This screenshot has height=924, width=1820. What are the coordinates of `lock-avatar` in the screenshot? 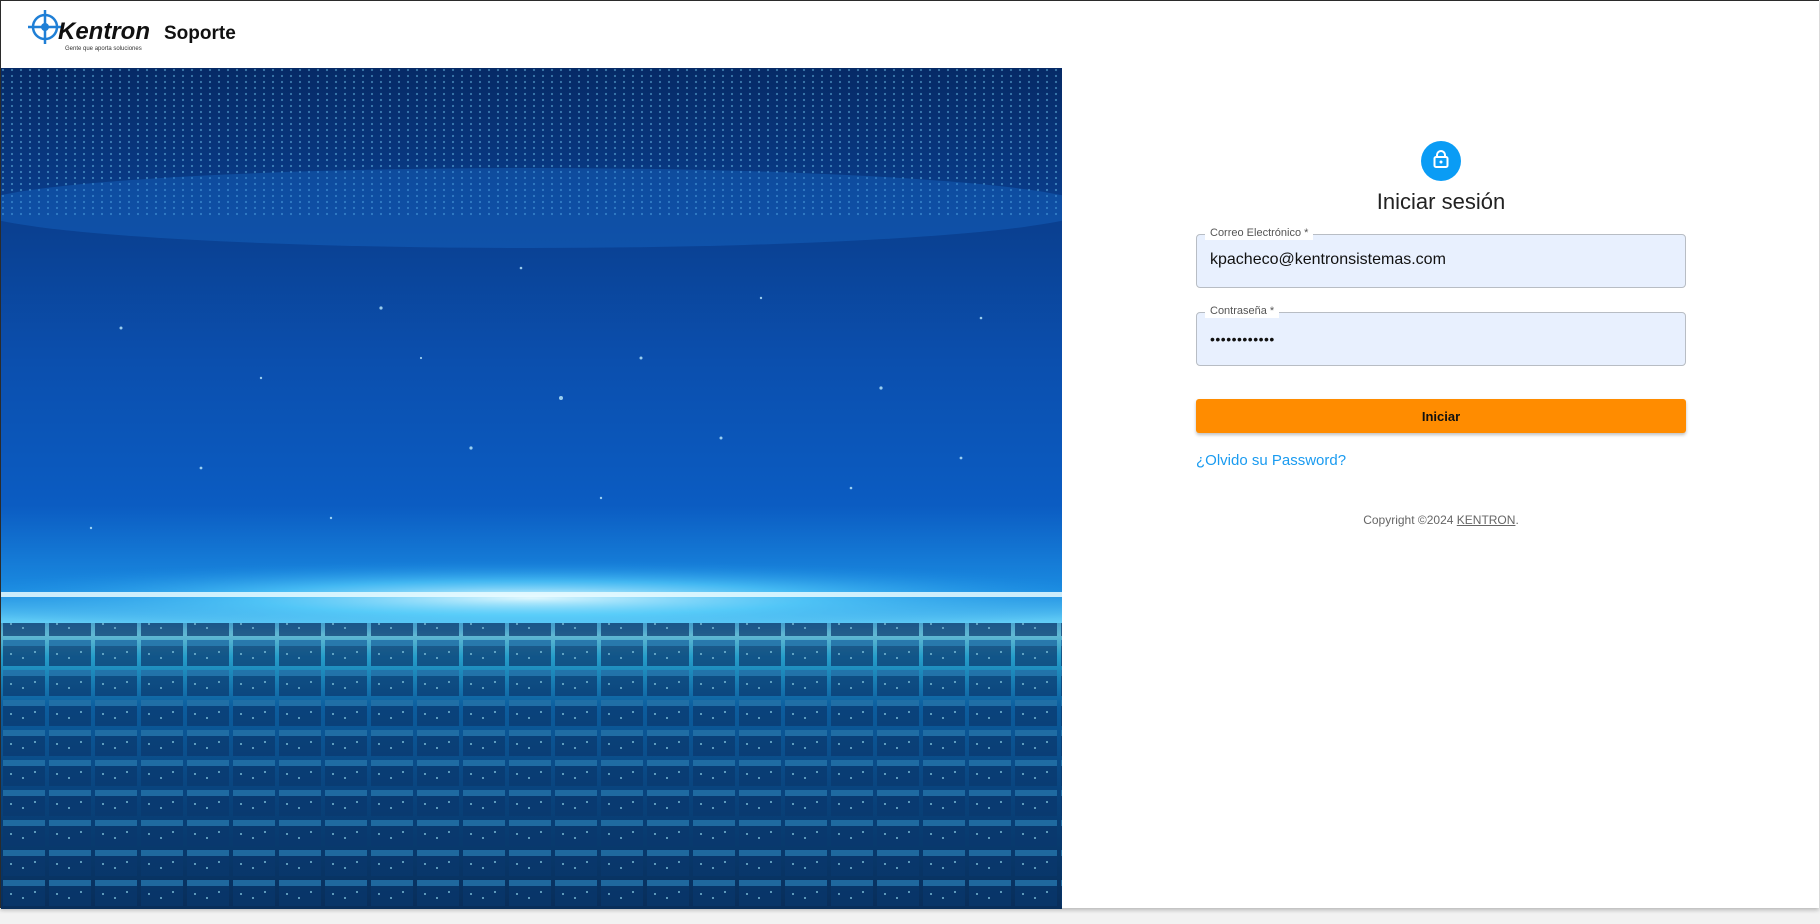 It's located at (1441, 161).